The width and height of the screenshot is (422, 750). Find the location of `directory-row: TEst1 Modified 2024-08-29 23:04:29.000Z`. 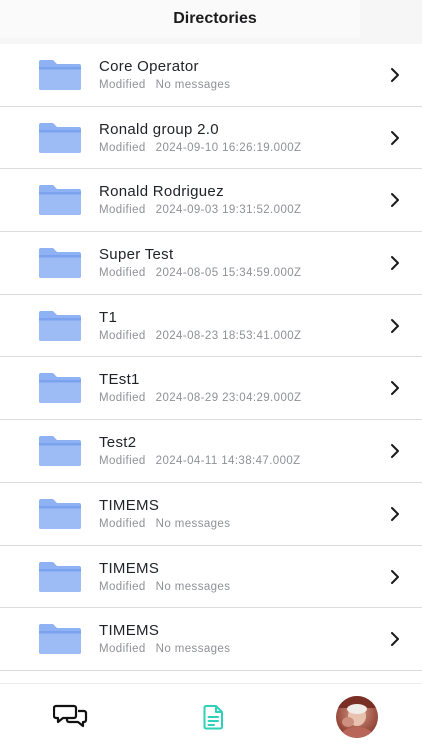

directory-row: TEst1 Modified 2024-08-29 23:04:29.000Z is located at coordinates (211, 389).